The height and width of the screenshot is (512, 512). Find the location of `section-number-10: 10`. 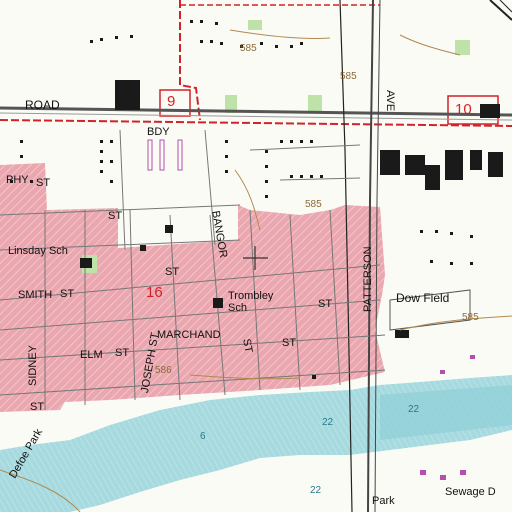

section-number-10: 10 is located at coordinates (463, 109).